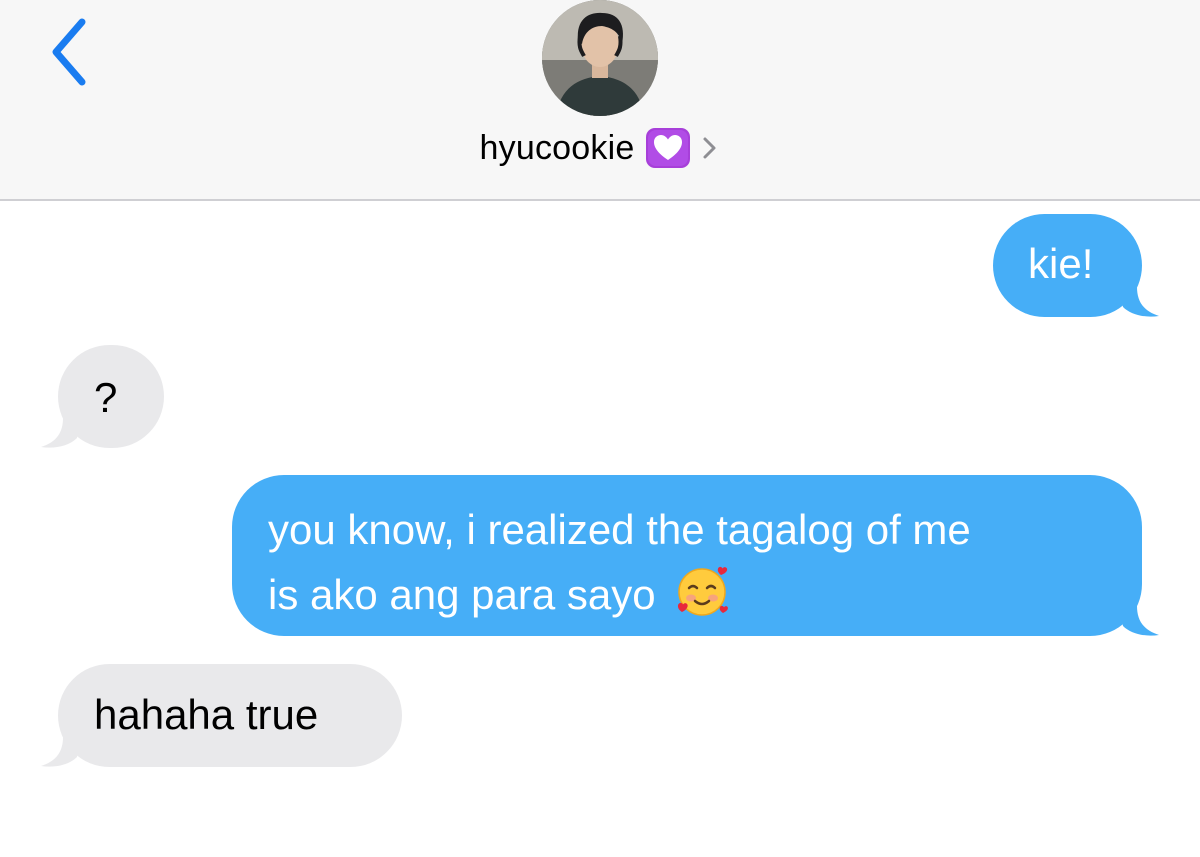 Image resolution: width=1200 pixels, height=857 pixels. I want to click on received-message-bubble: ?, so click(102, 396).